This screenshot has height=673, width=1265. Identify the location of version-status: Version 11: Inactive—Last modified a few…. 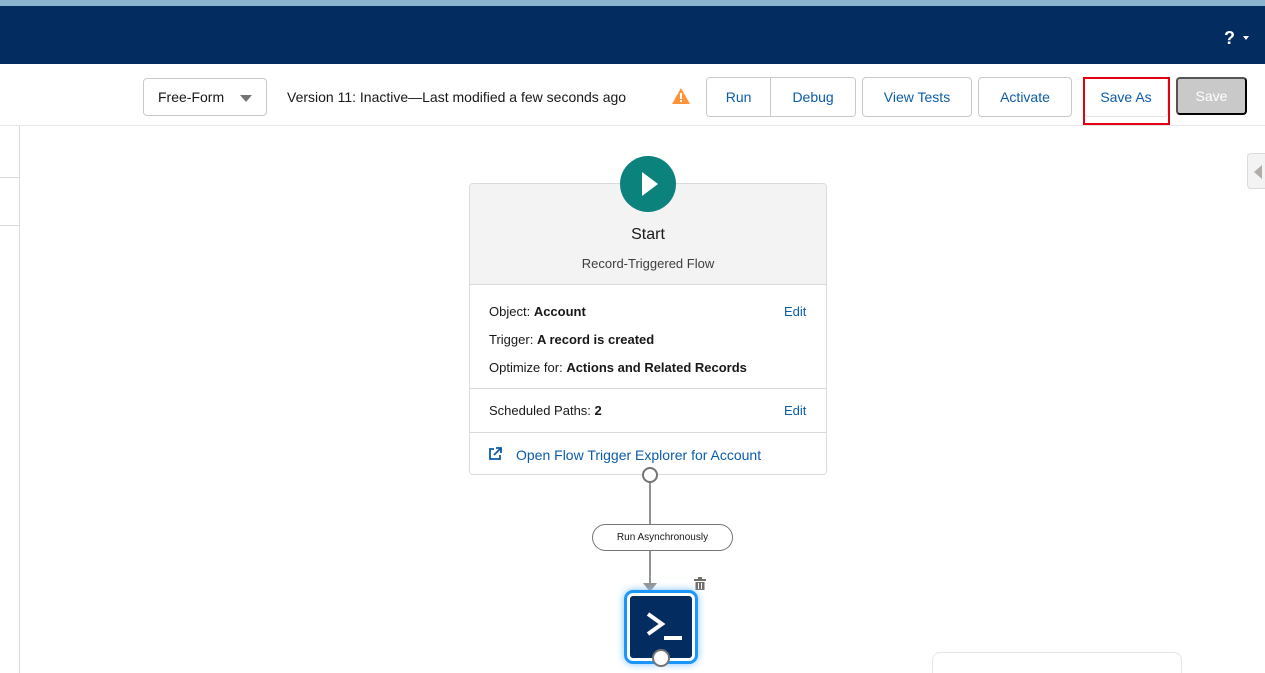
(457, 97).